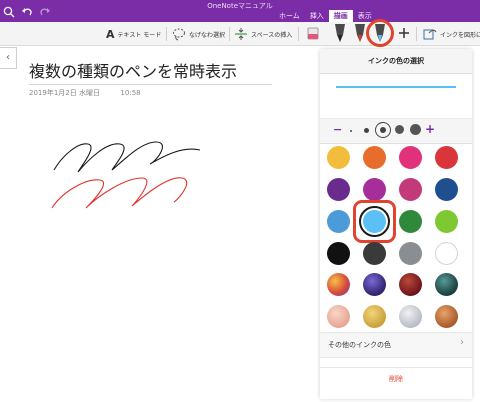  Describe the element at coordinates (374, 316) in the screenshot. I see `texture-swatch-gold` at that location.